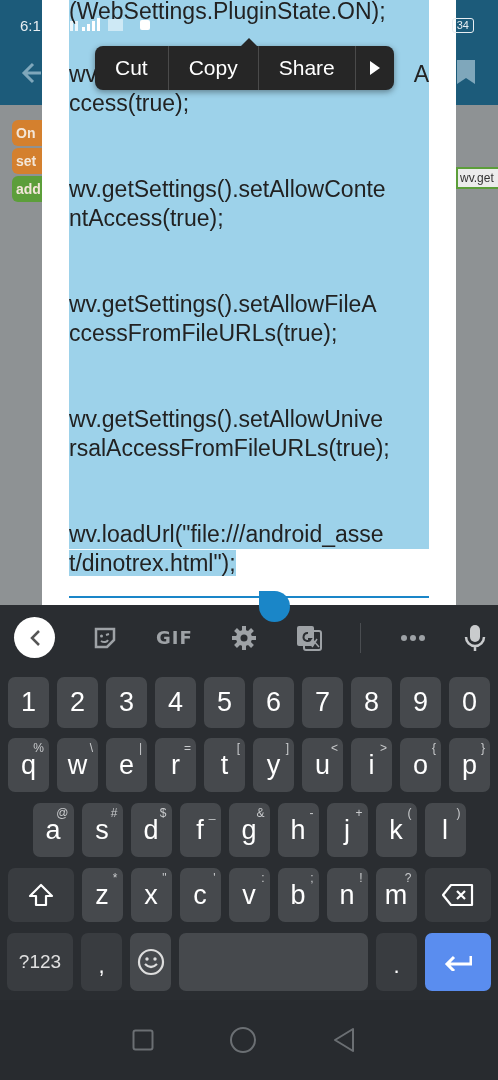  I want to click on code-text: ccessFromFileURLs(true);, so click(203, 333).